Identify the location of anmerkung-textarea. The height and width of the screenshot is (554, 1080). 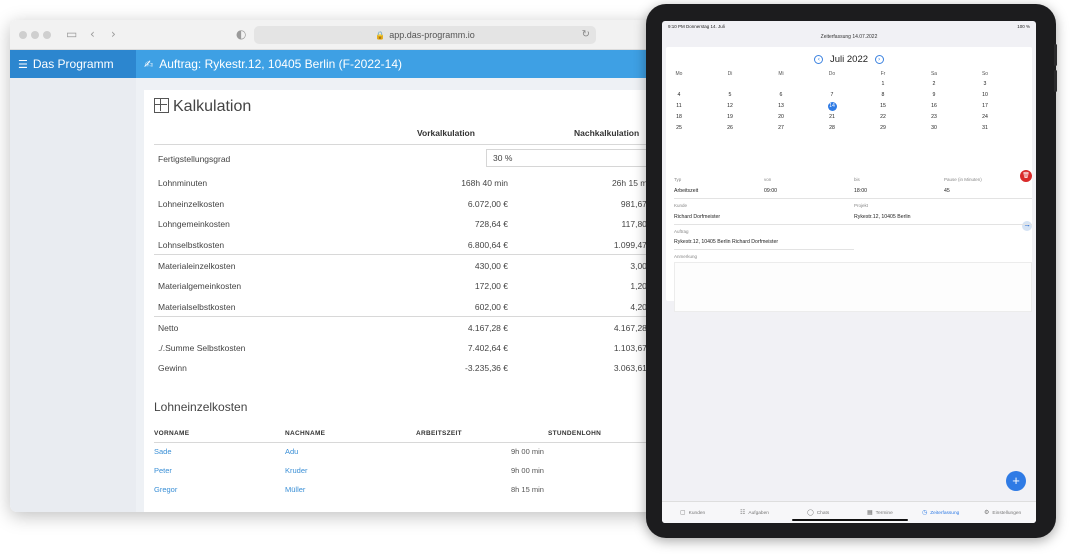
(853, 287).